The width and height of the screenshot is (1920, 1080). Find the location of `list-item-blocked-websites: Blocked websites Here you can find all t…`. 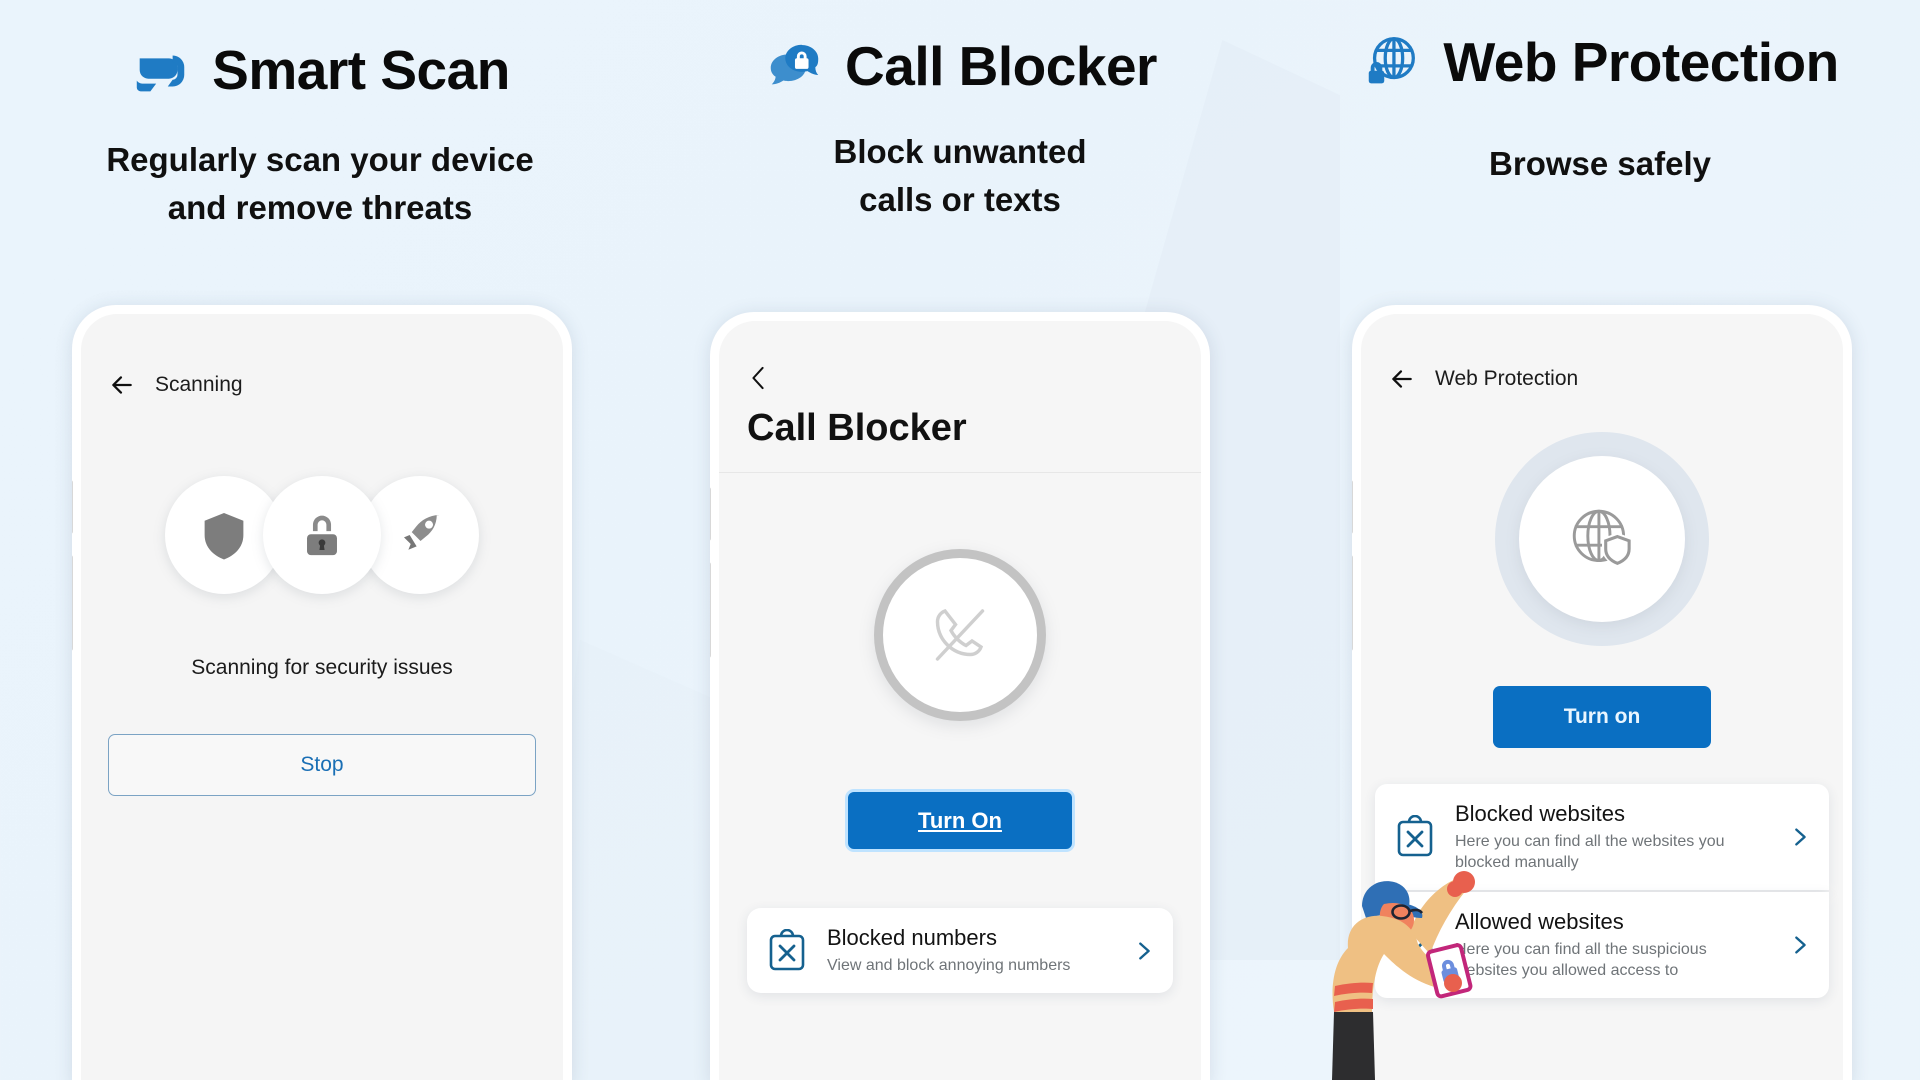

list-item-blocked-websites: Blocked websites Here you can find all t… is located at coordinates (1602, 837).